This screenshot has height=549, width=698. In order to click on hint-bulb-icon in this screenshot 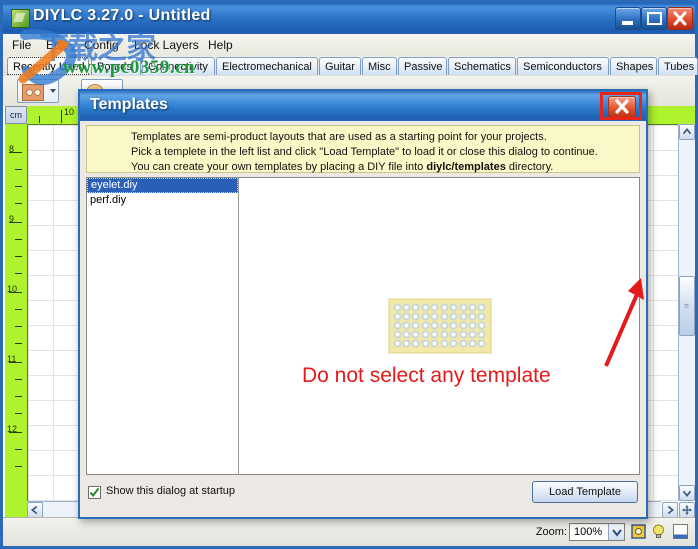, I will do `click(658, 531)`.